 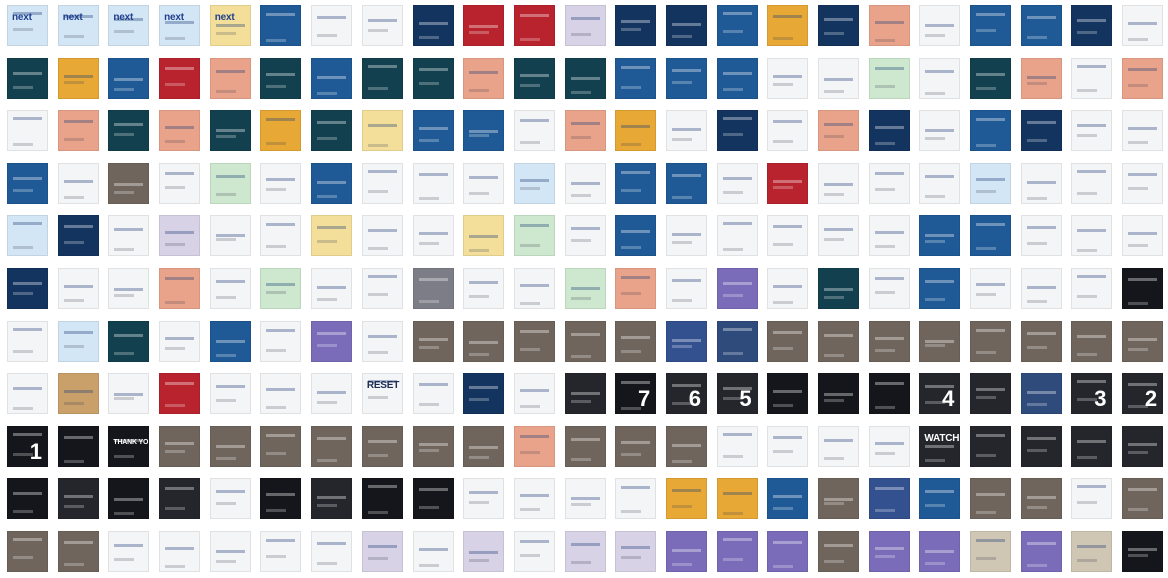 I want to click on thumbnail-tile: 2, so click(x=1143, y=394).